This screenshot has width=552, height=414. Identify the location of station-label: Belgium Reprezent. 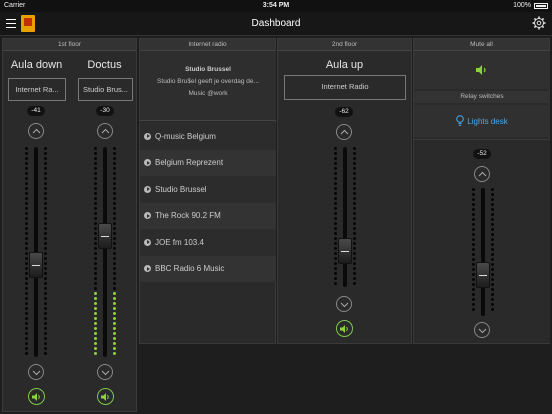
(189, 163).